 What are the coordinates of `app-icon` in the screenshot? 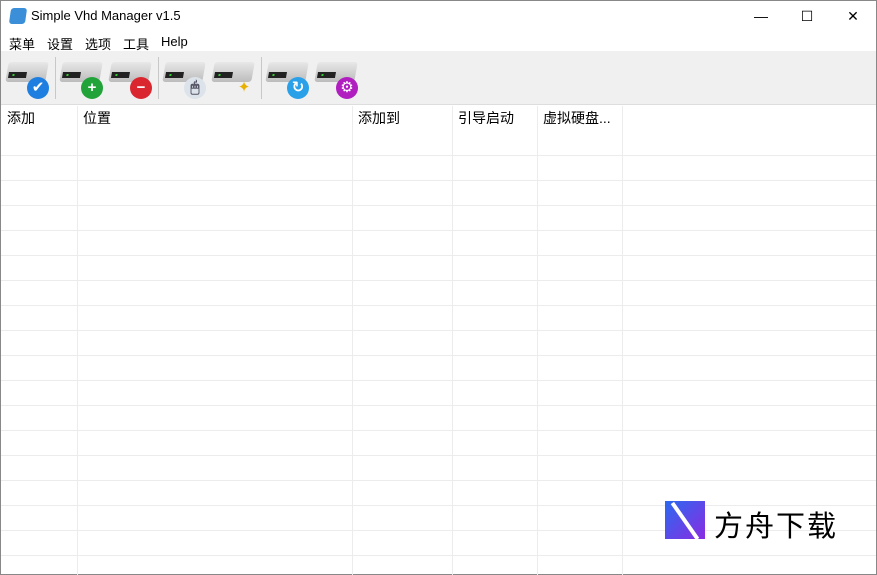 It's located at (18, 16).